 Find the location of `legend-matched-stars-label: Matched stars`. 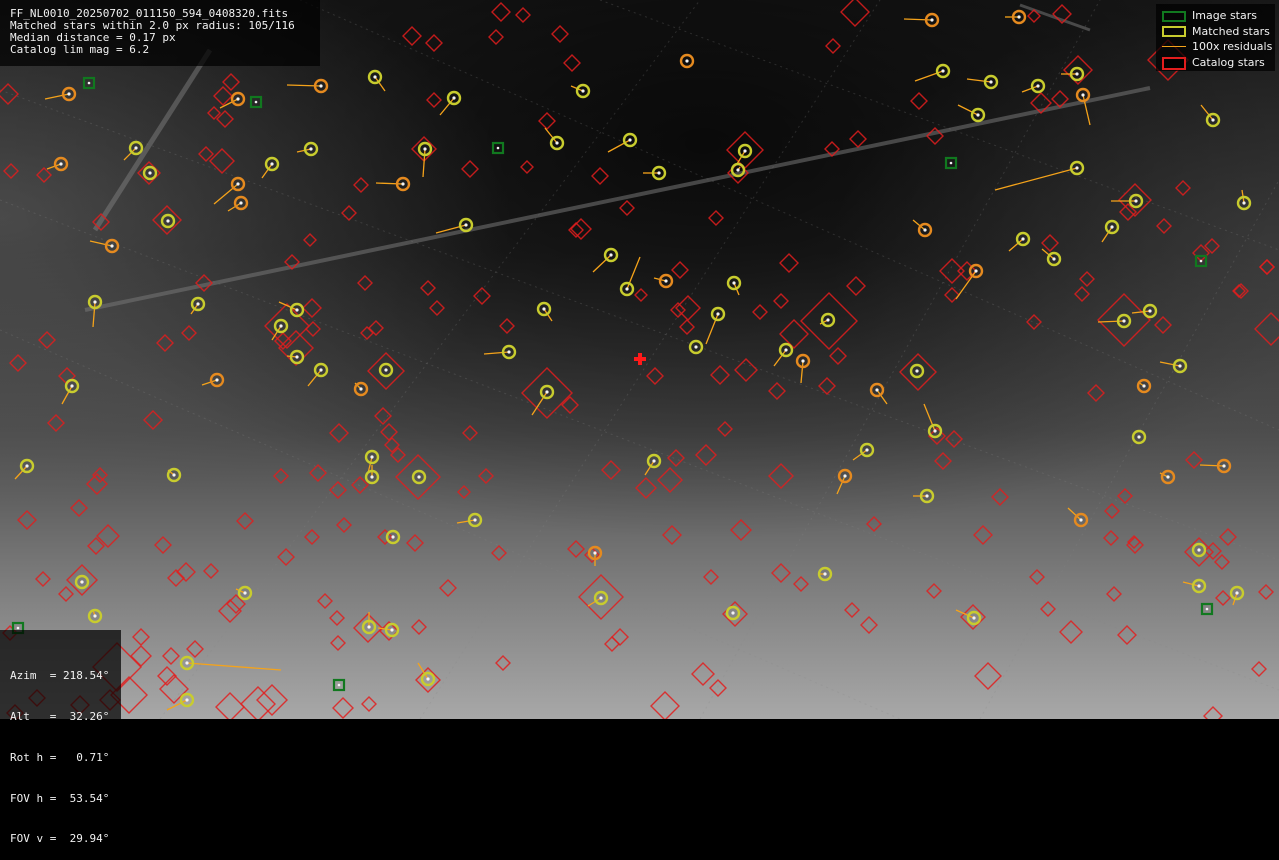

legend-matched-stars-label: Matched stars is located at coordinates (1231, 31).